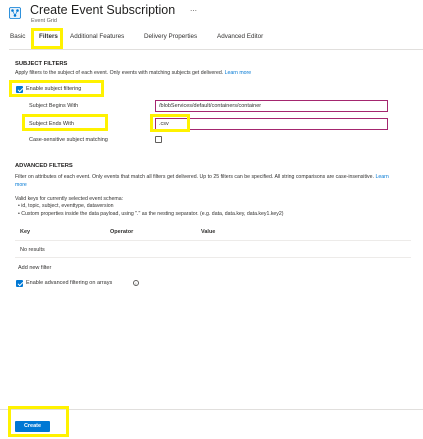  I want to click on enable-array-filtering-checkbox, so click(19, 283).